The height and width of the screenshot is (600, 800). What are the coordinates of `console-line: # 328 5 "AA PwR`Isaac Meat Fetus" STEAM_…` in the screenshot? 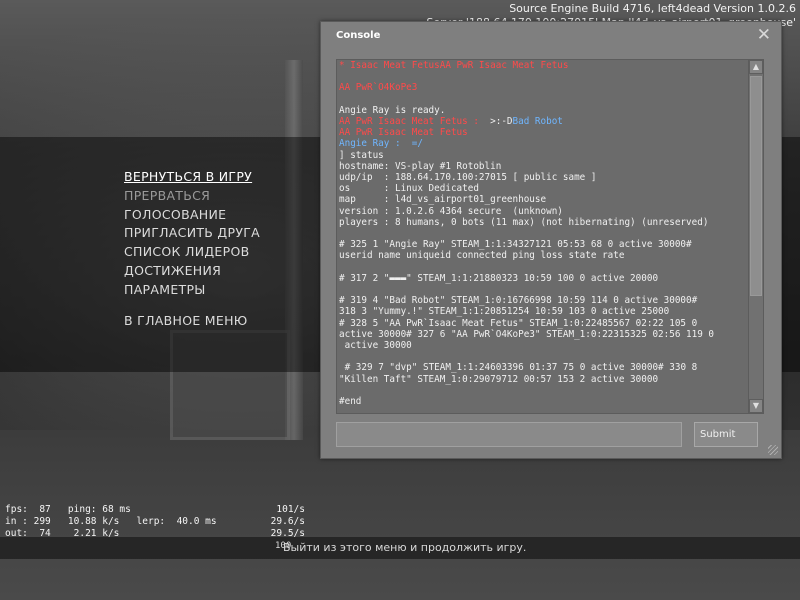 It's located at (518, 323).